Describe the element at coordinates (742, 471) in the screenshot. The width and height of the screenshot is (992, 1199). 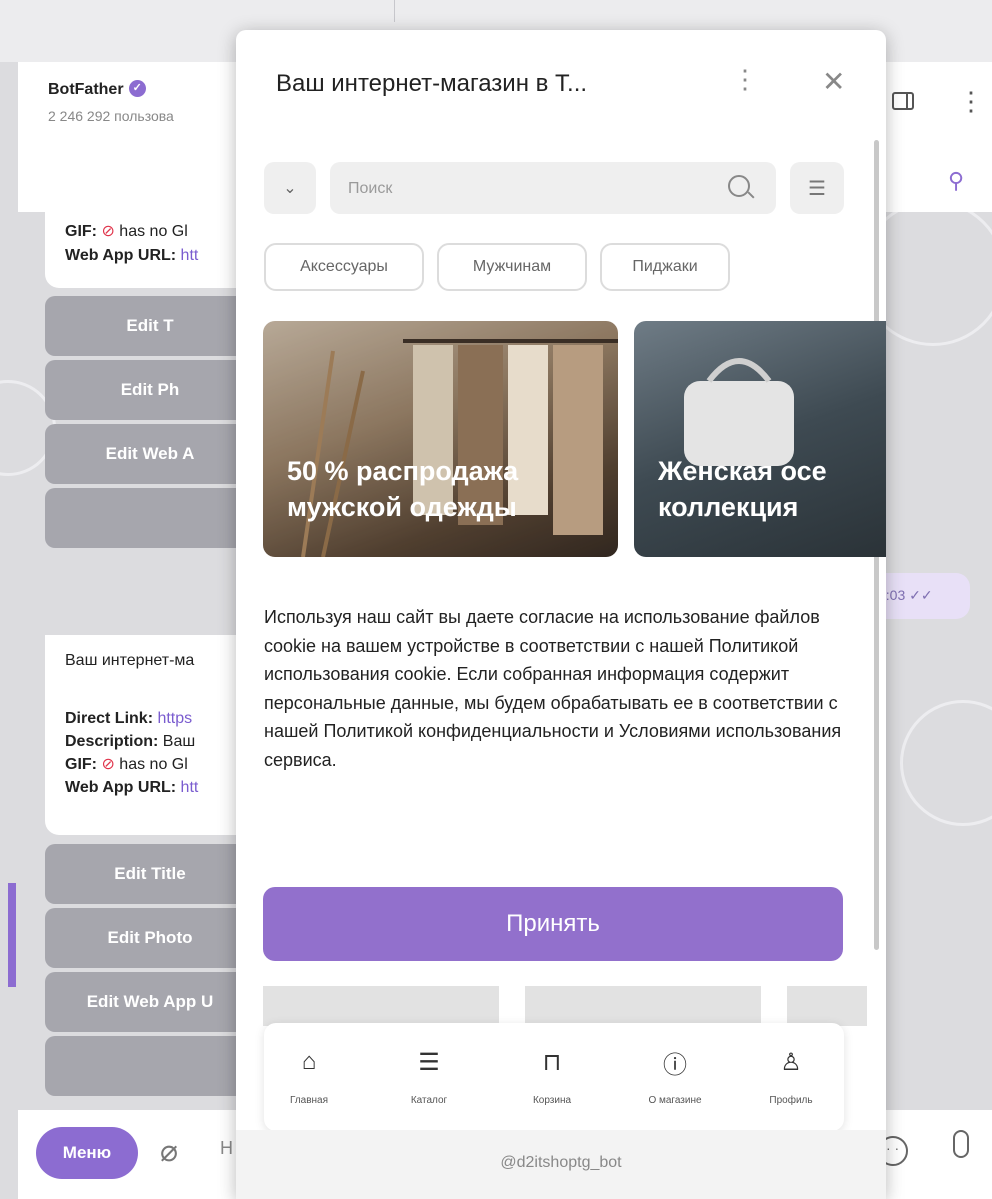
I see `banner-line: Женская осе` at that location.